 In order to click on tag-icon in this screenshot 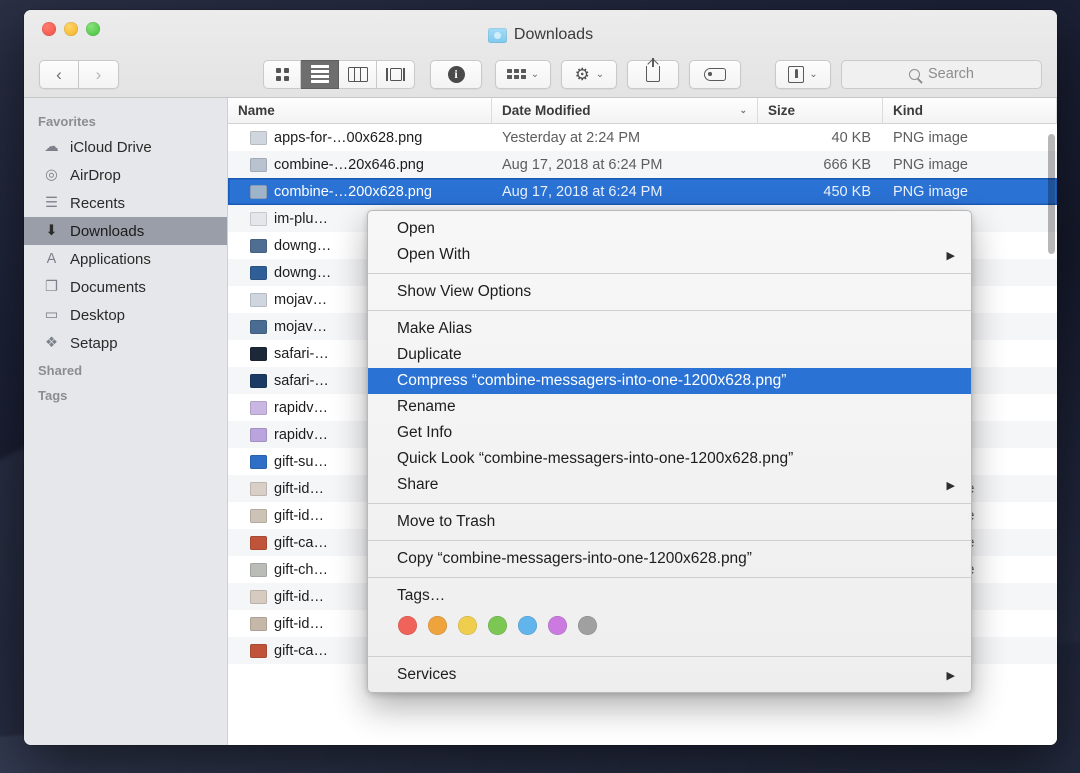, I will do `click(715, 74)`.